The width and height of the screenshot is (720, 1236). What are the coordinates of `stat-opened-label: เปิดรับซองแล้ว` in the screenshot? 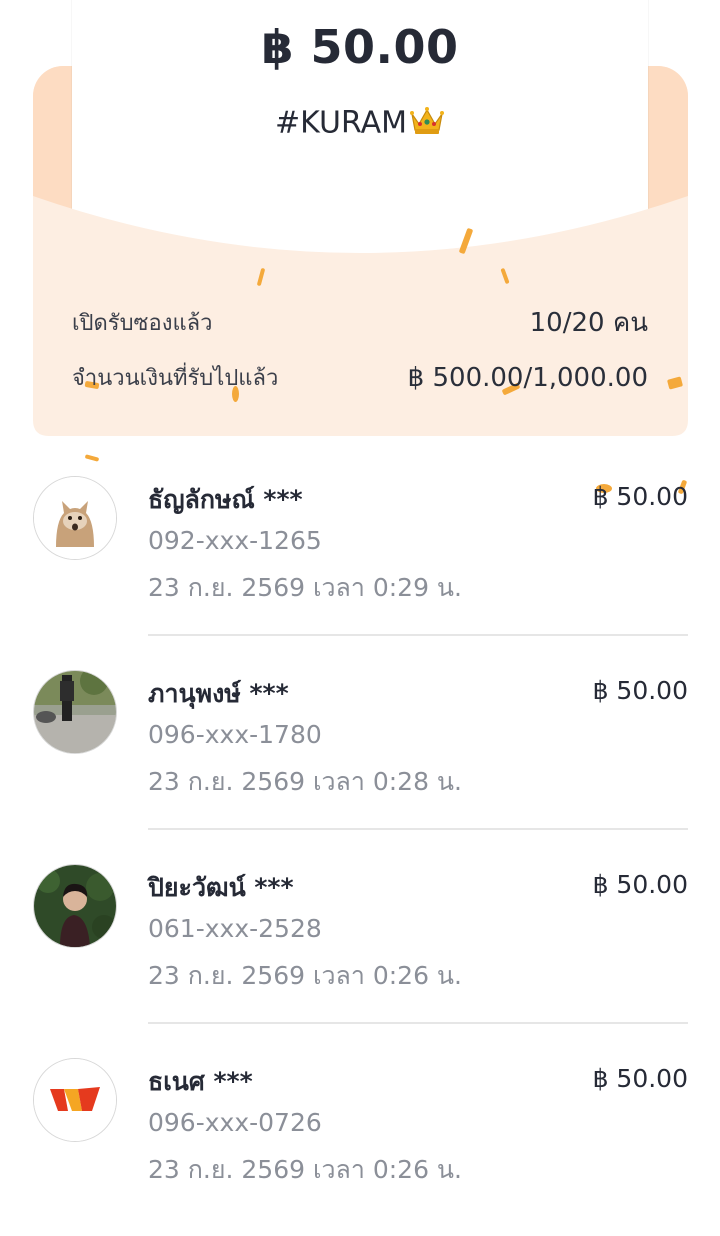 It's located at (142, 323).